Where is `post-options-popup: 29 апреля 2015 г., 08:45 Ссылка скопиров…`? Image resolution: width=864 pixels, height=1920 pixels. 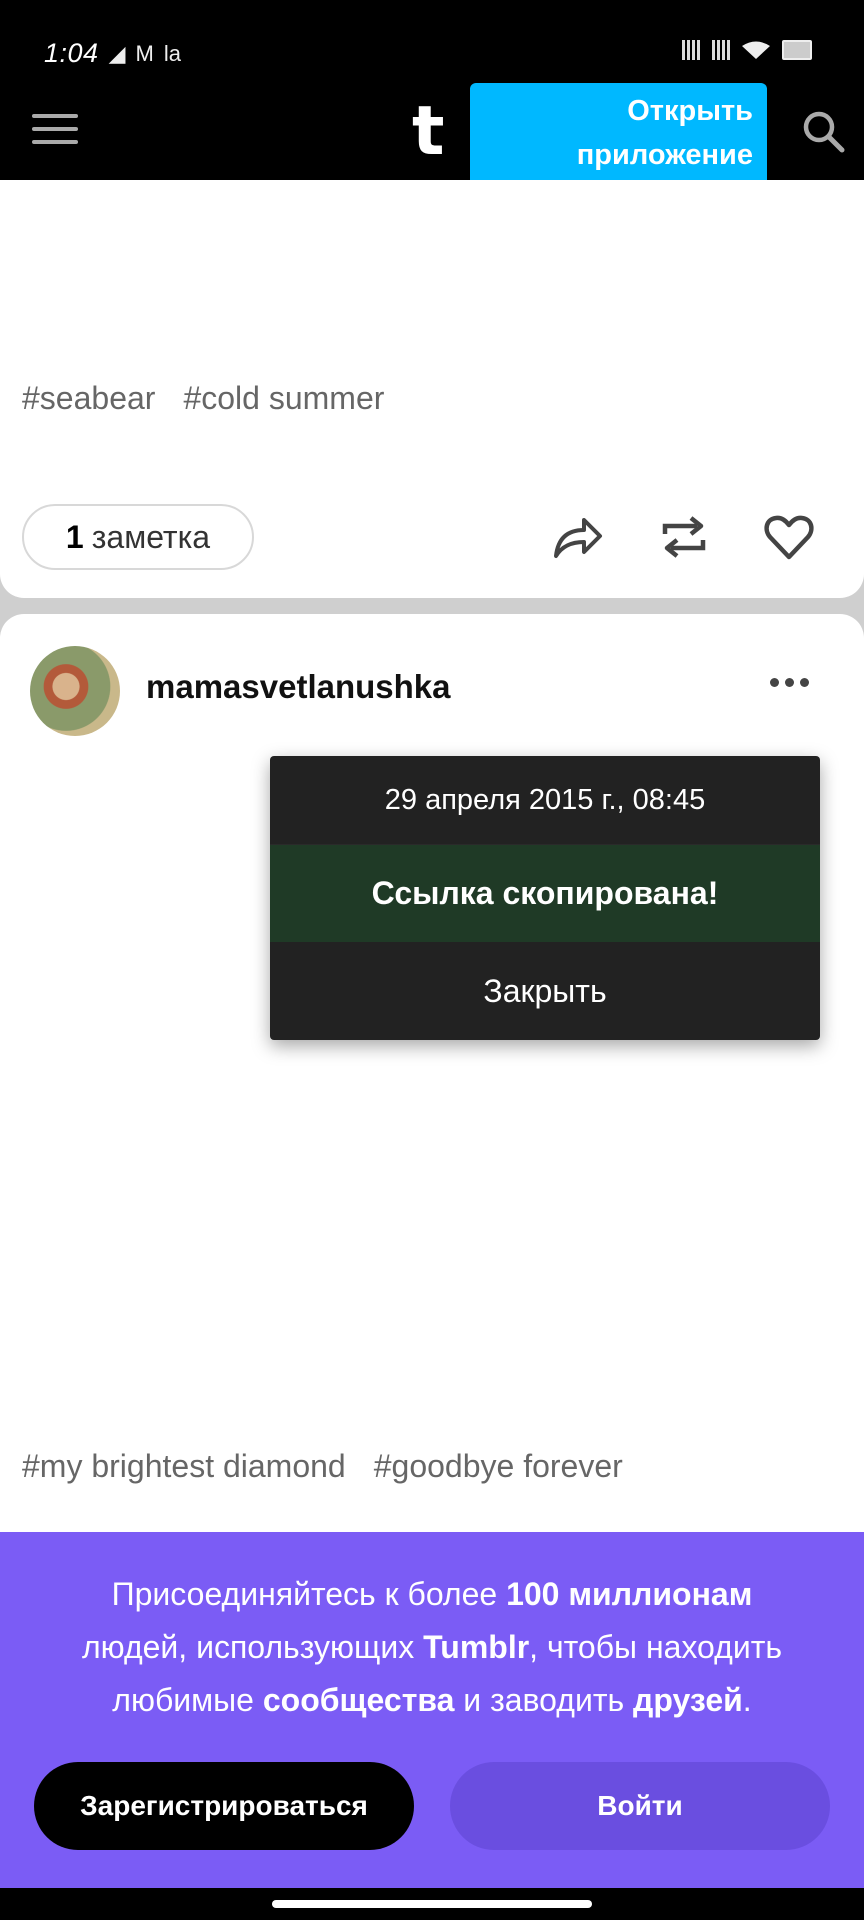 post-options-popup: 29 апреля 2015 г., 08:45 Ссылка скопиров… is located at coordinates (545, 898).